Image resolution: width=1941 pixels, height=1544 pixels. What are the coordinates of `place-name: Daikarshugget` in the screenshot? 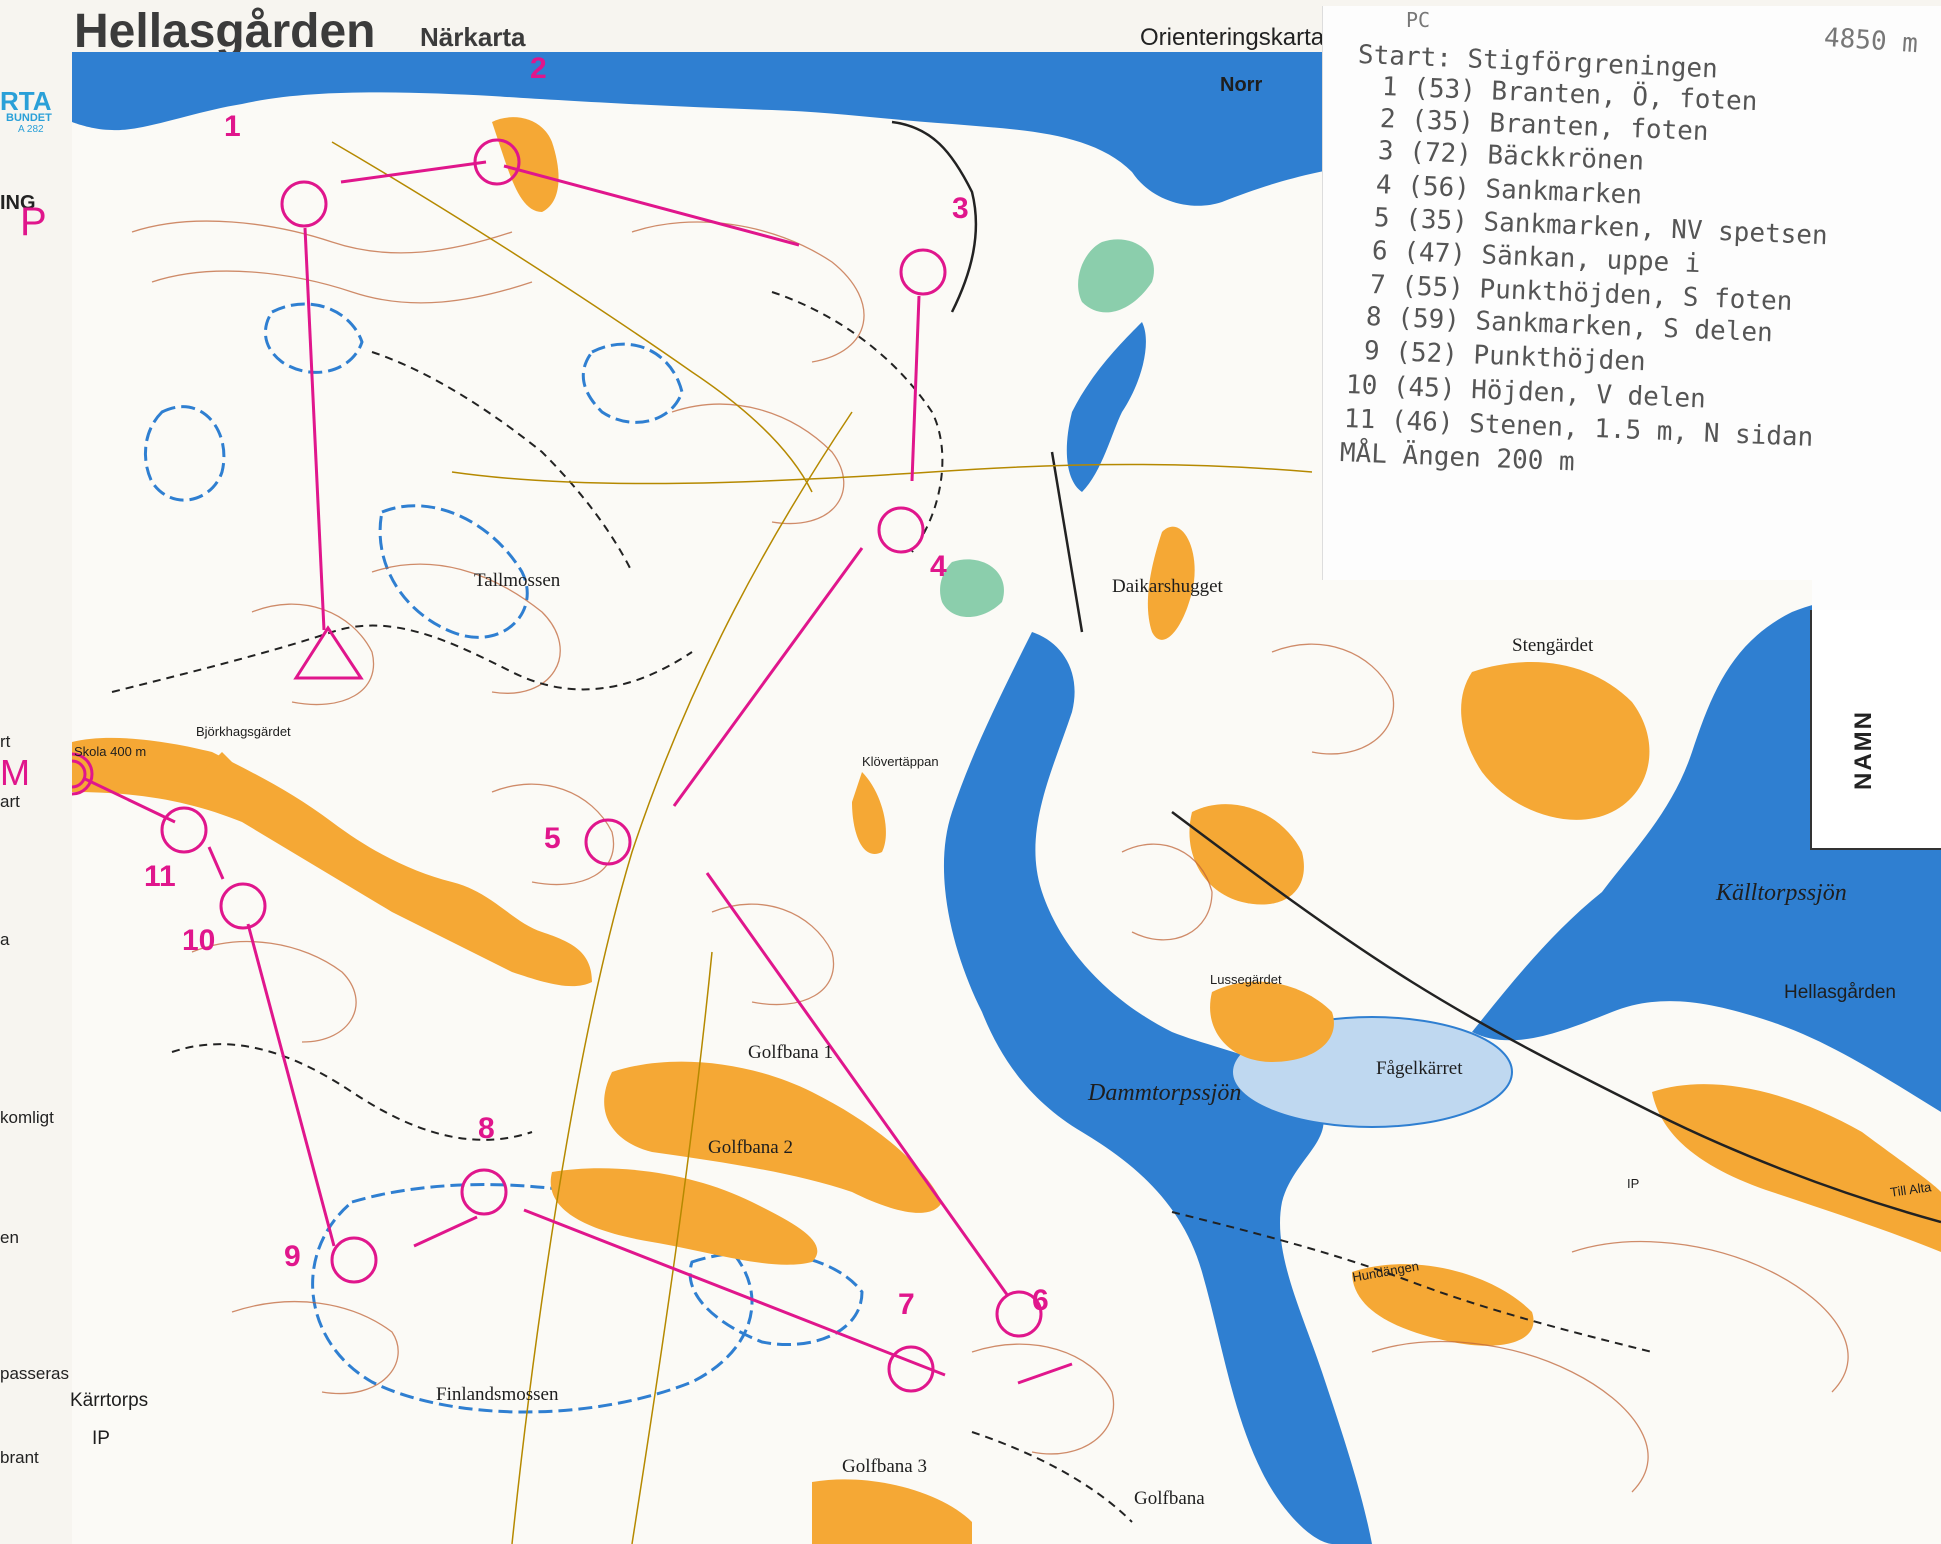 It's located at (1167, 586).